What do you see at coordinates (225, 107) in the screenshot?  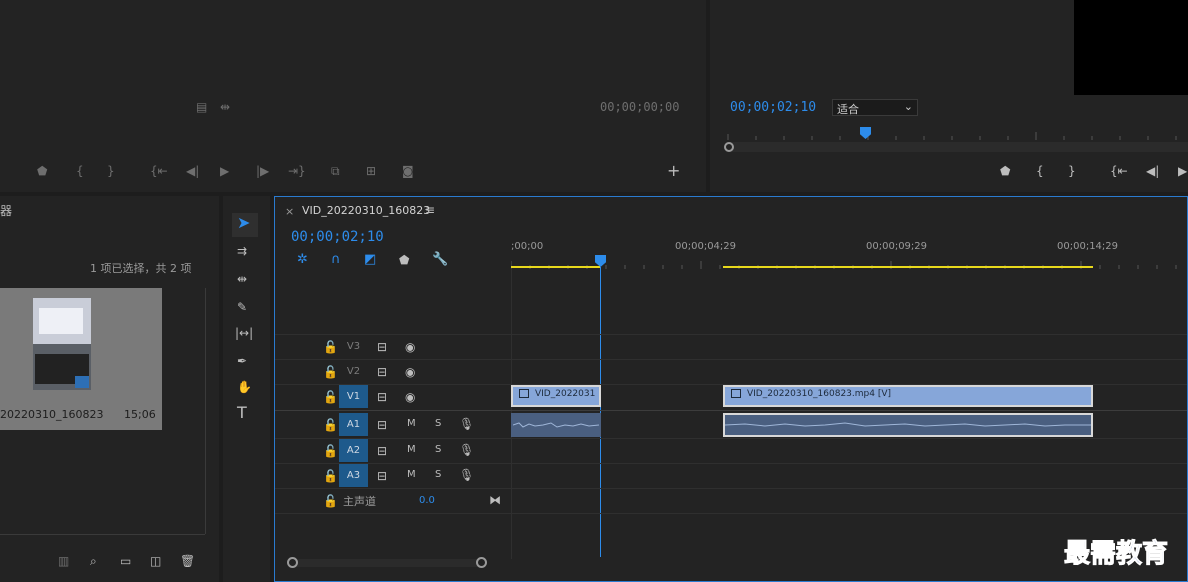 I see `drag-audio-icon: ⇹` at bounding box center [225, 107].